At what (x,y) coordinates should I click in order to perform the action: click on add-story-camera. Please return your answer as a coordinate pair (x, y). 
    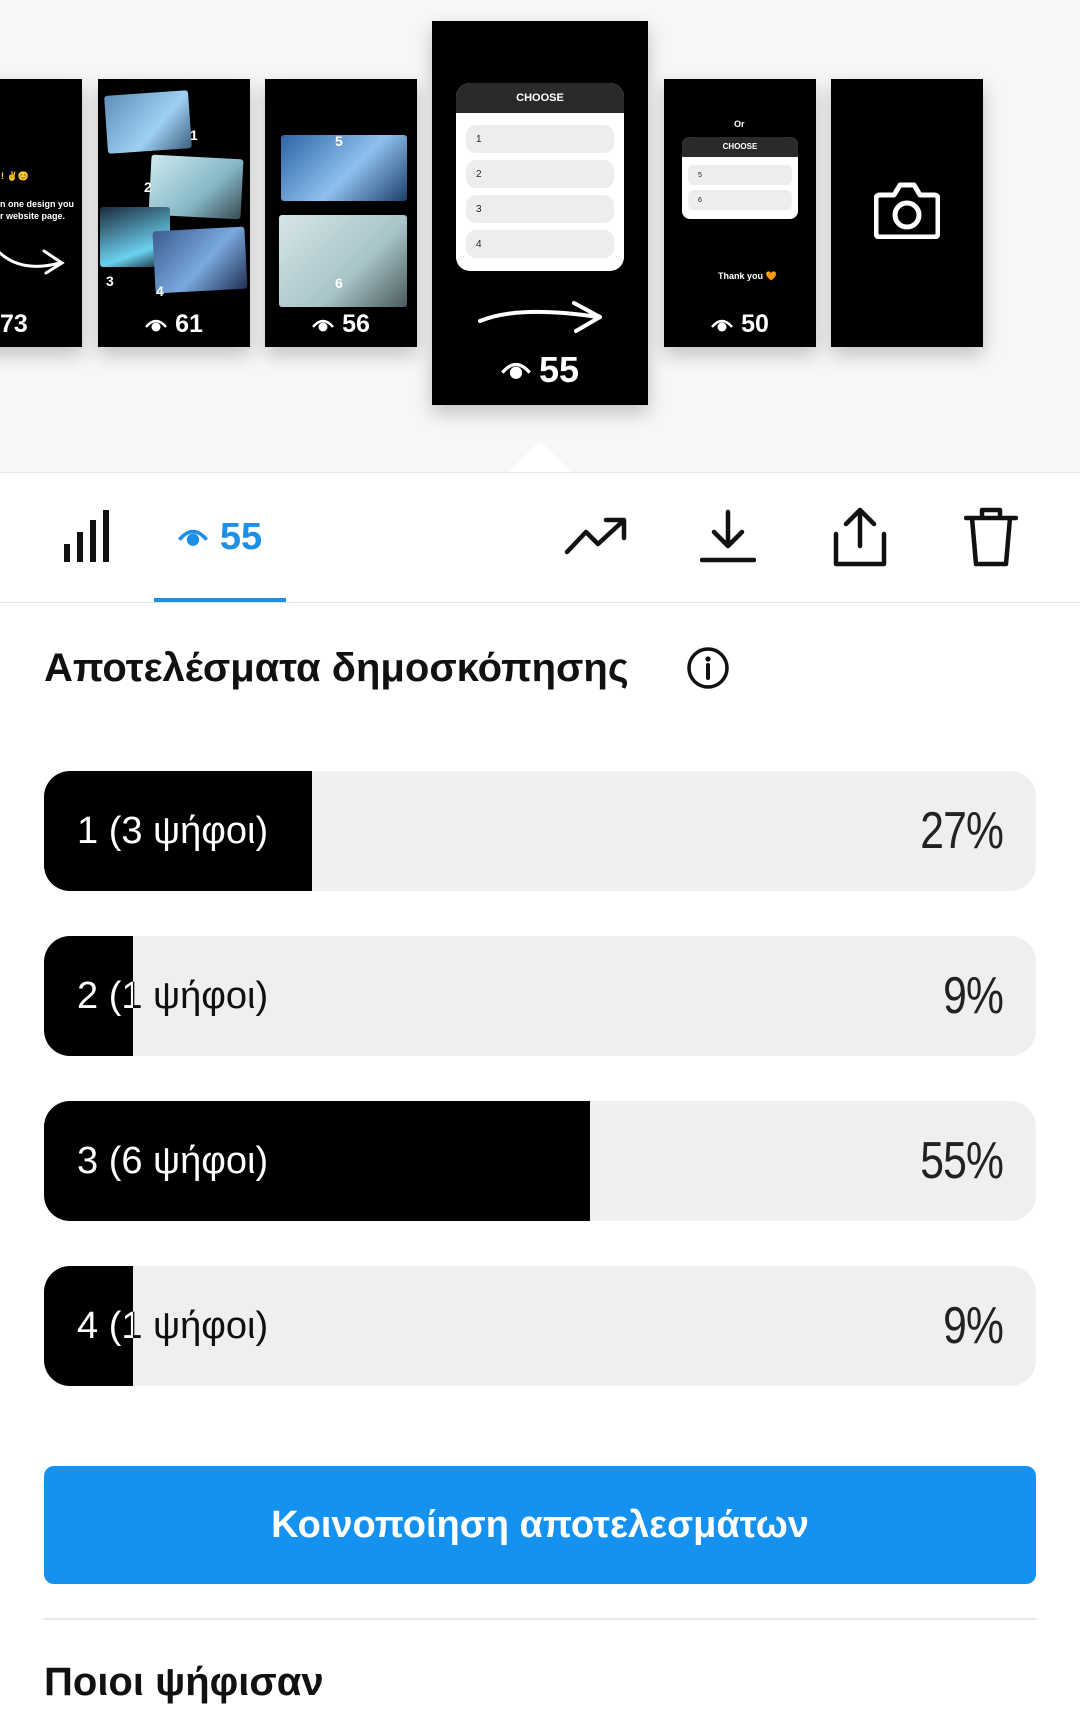
    Looking at the image, I should click on (907, 213).